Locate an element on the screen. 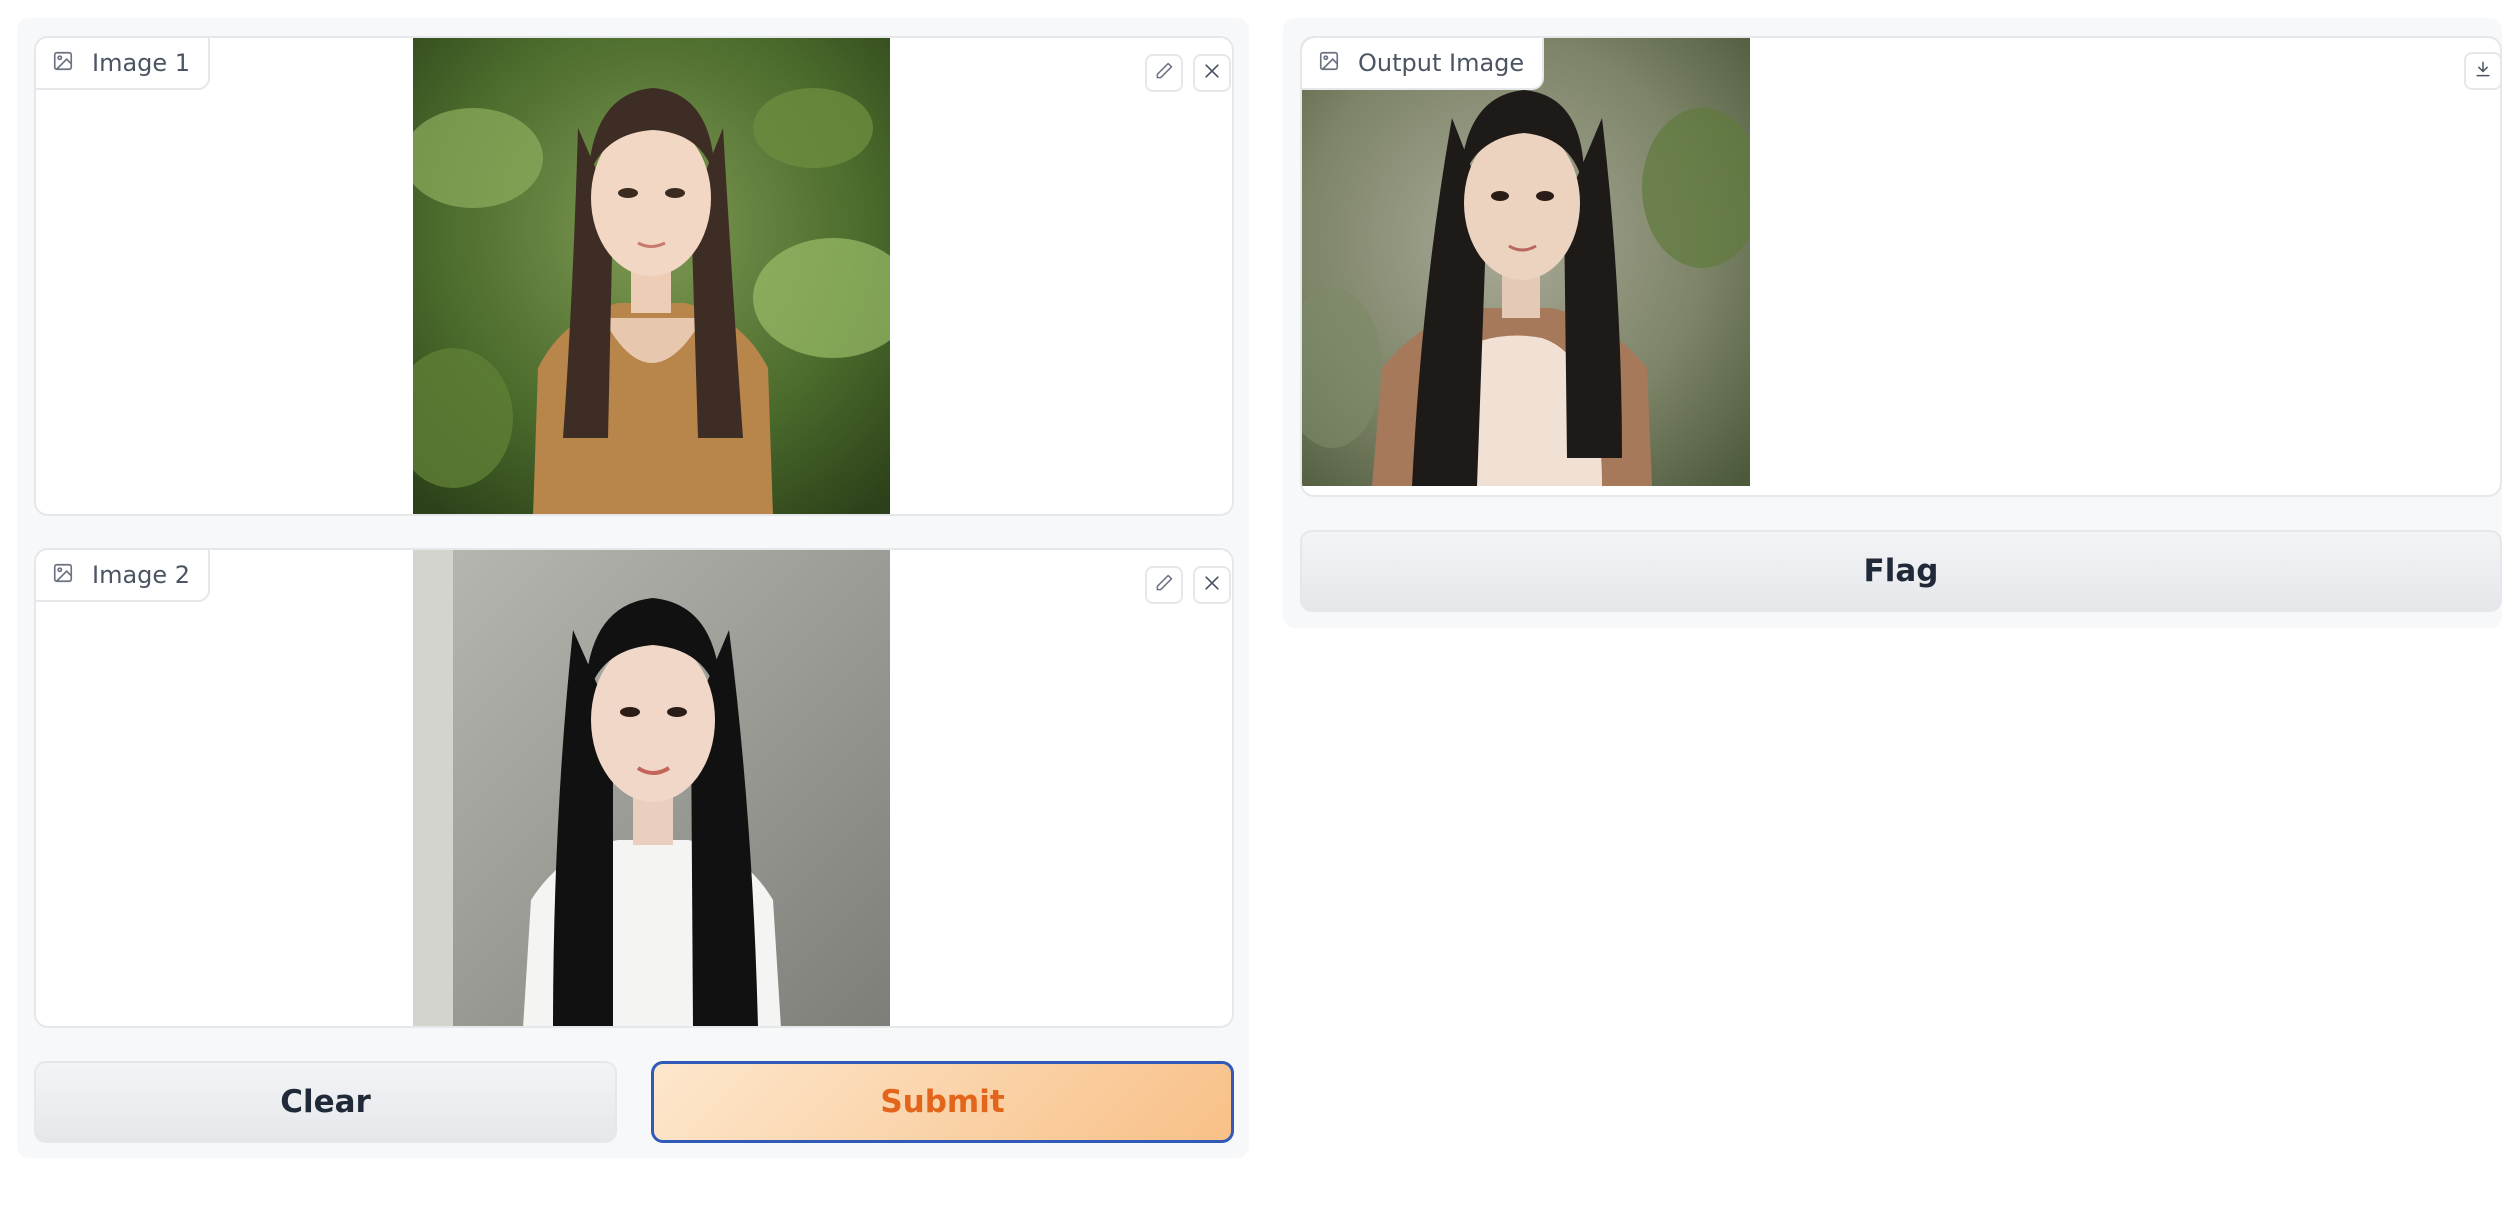 The height and width of the screenshot is (1214, 2502). output-image-preview is located at coordinates (1526, 262).